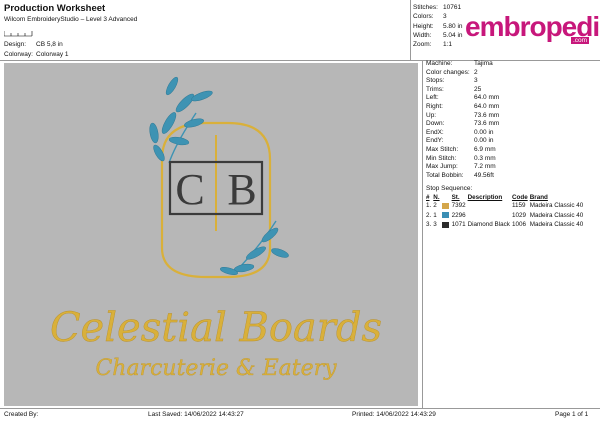 The width and height of the screenshot is (600, 424). What do you see at coordinates (461, 167) in the screenshot?
I see `info-row: Max Jump: 7.2 mm` at bounding box center [461, 167].